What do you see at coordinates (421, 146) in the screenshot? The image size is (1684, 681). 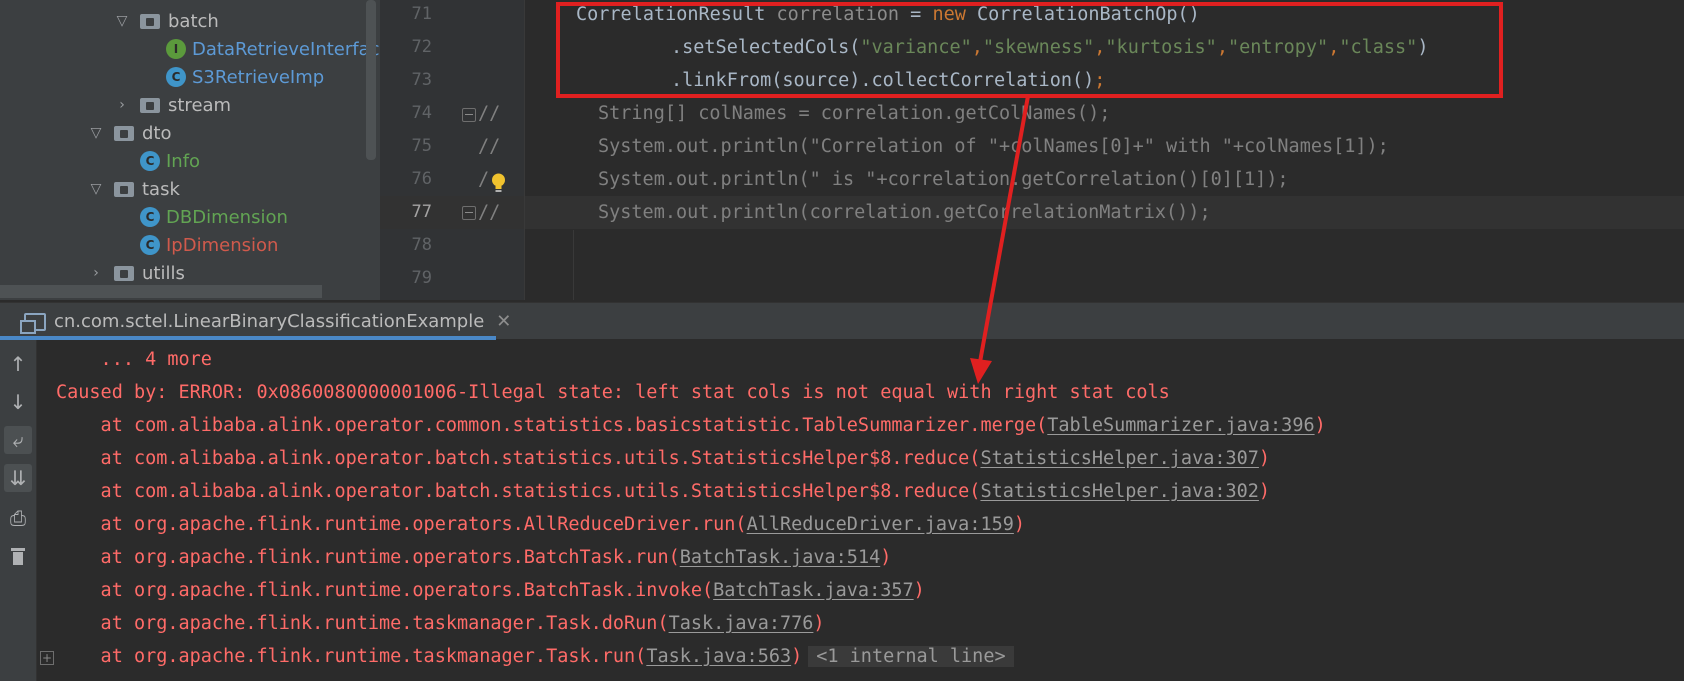 I see `line-number: 75` at bounding box center [421, 146].